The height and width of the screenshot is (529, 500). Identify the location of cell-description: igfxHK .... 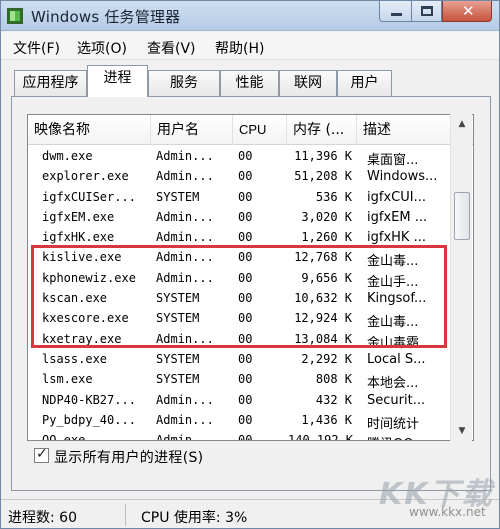
(396, 238).